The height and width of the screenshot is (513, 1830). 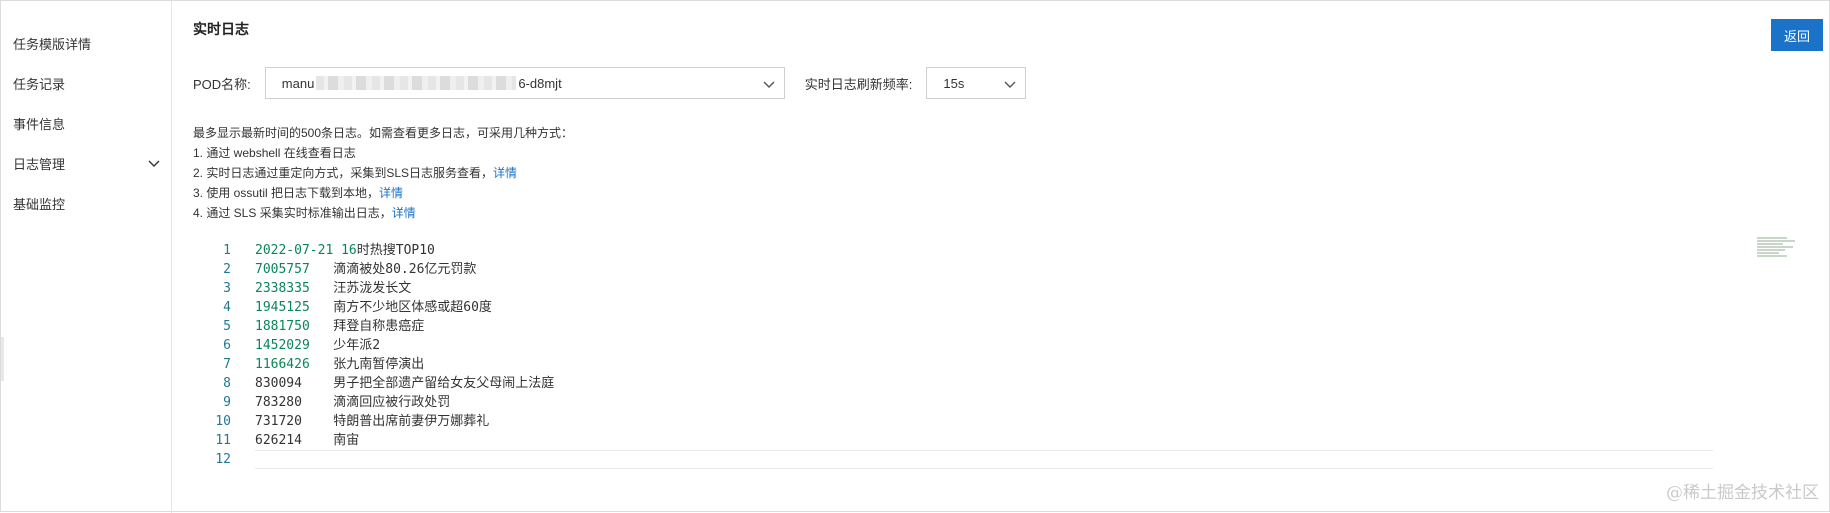 I want to click on log-line: 3 2338335 汪苏泷发长文, so click(x=953, y=288).